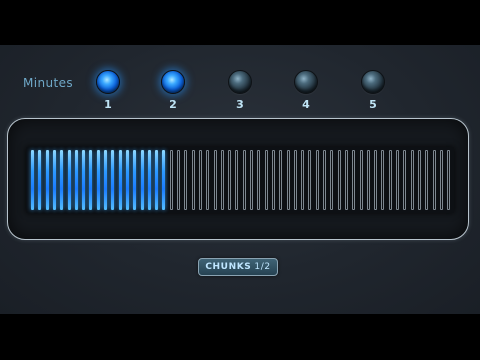 The image size is (480, 360). I want to click on minute-number-2: 2, so click(173, 104).